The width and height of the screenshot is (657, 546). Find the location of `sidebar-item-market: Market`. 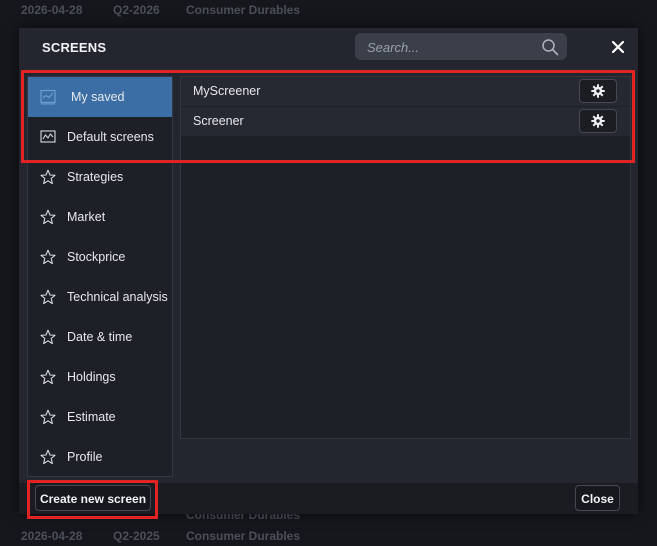

sidebar-item-market: Market is located at coordinates (100, 217).